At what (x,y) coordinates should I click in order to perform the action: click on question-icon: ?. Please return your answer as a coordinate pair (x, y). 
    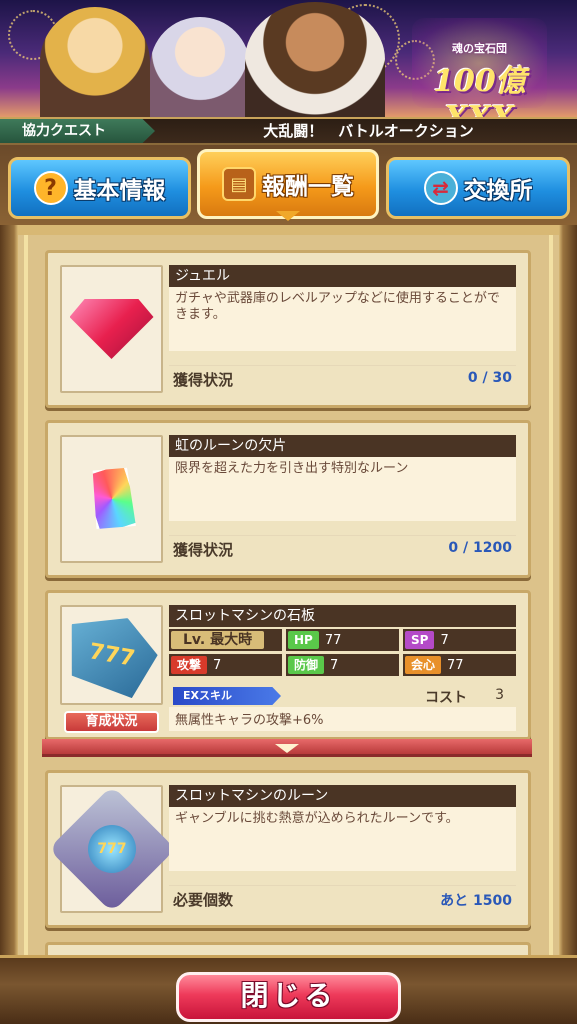
    Looking at the image, I should click on (50, 188).